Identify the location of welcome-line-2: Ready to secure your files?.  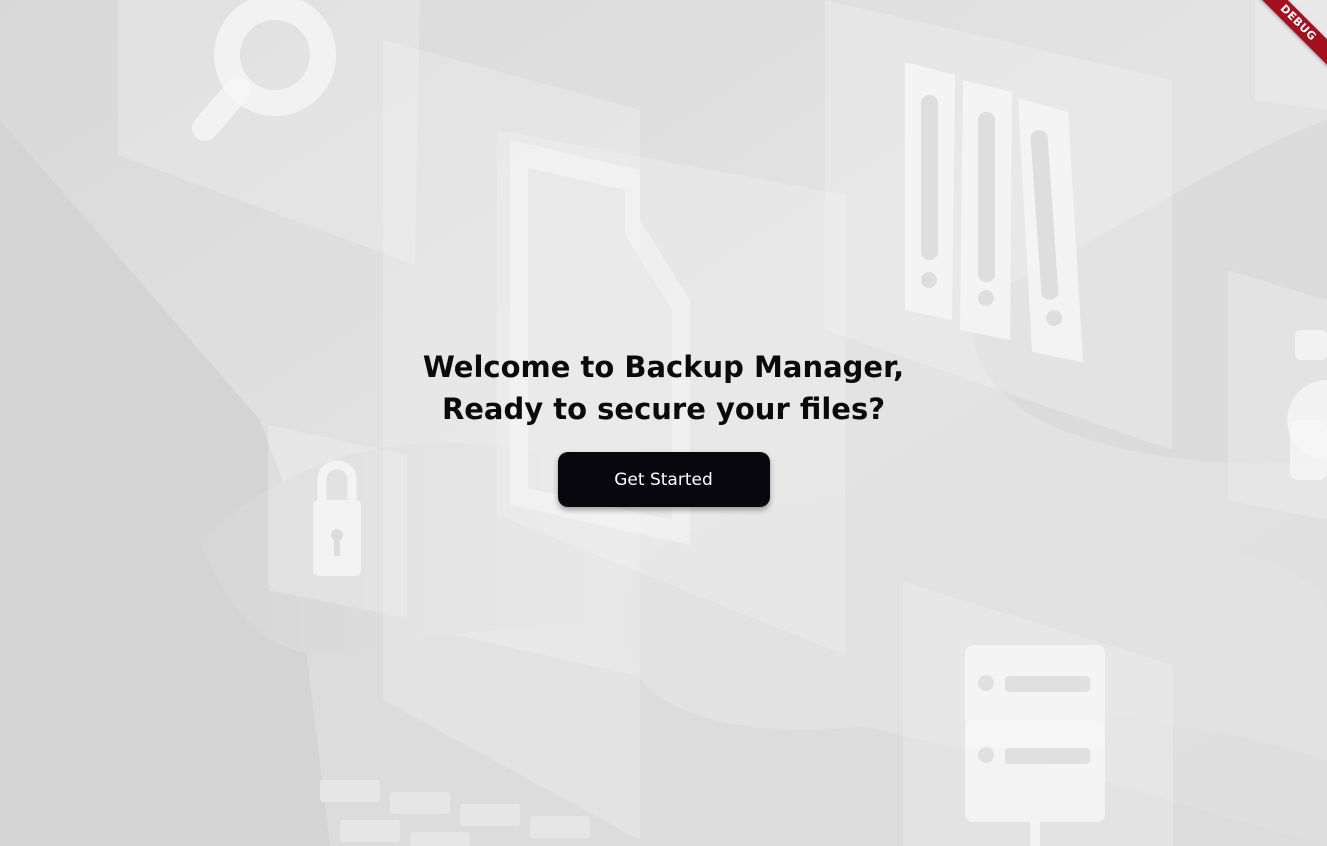
(663, 409).